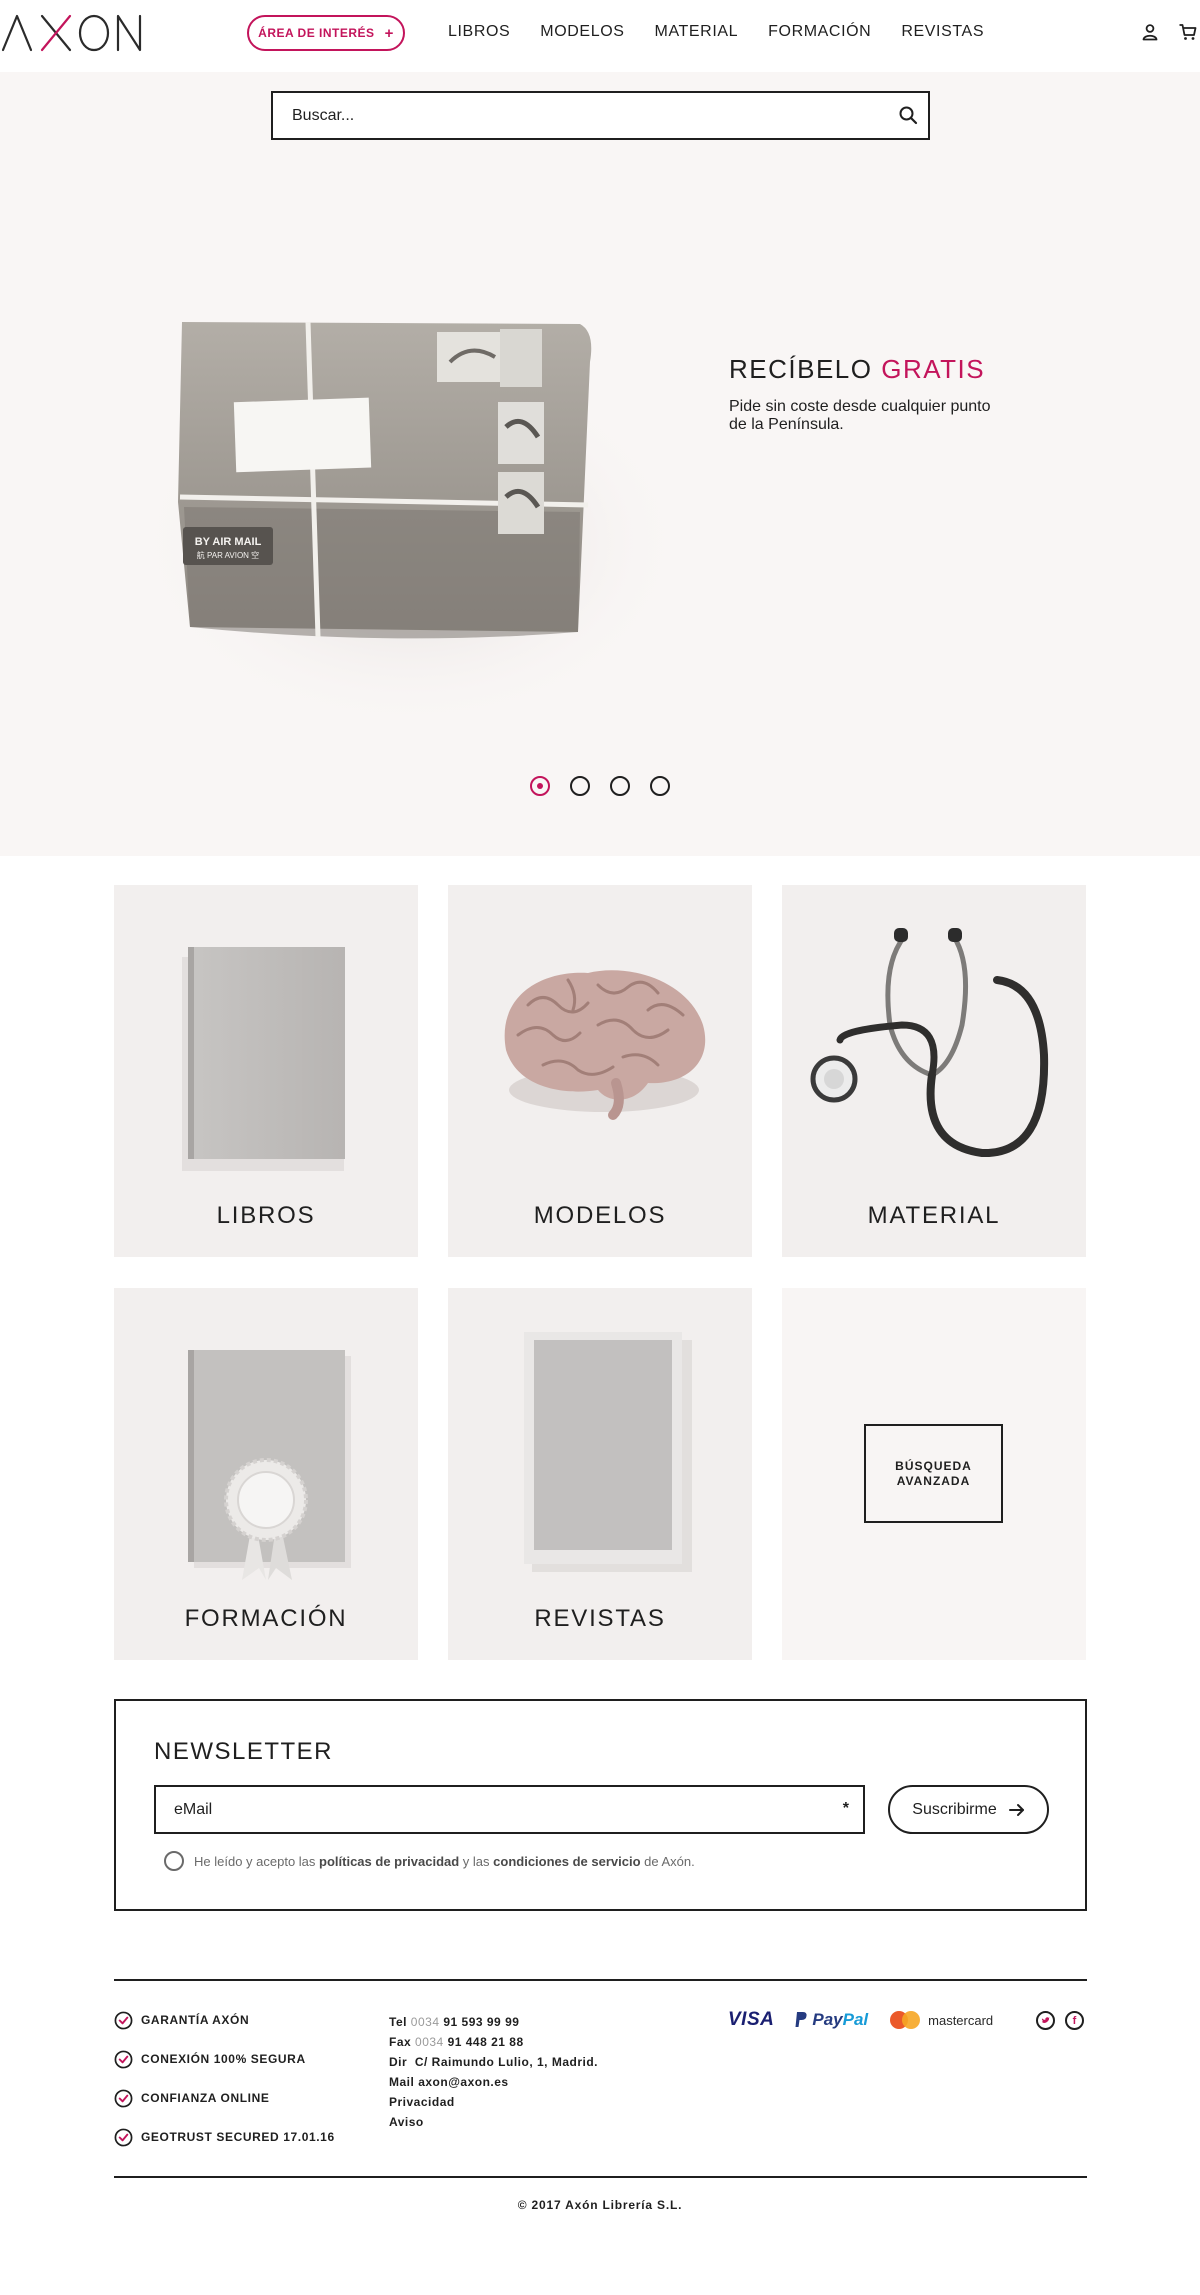 The width and height of the screenshot is (1200, 2295). I want to click on category-label-formacion: FORMACIÓN, so click(266, 1618).